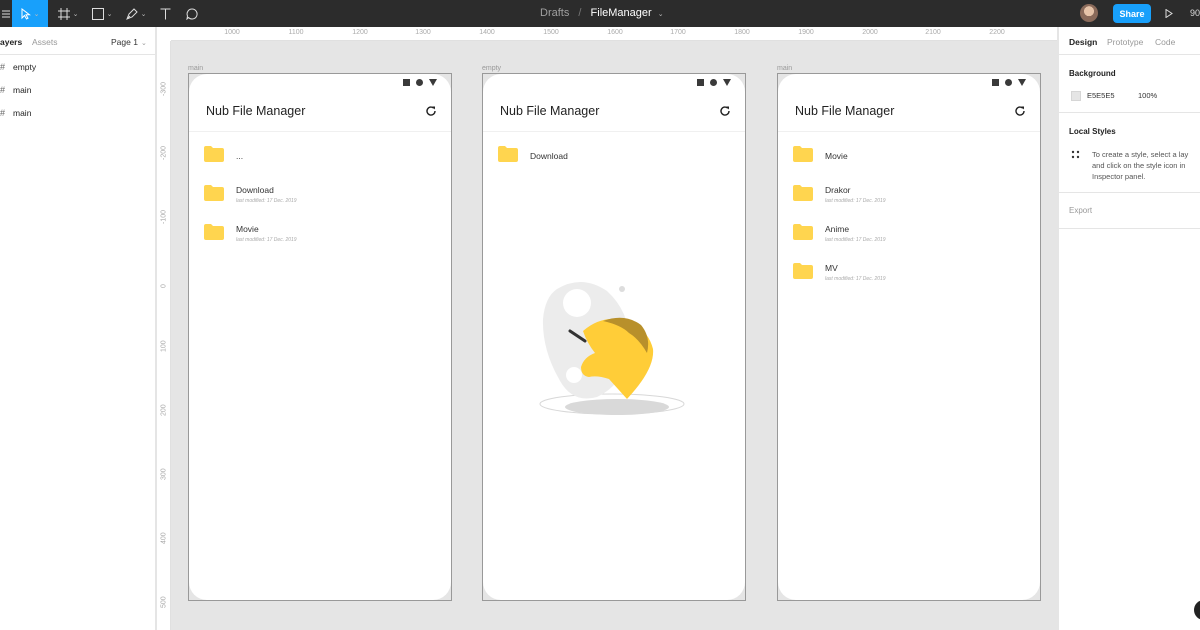 The height and width of the screenshot is (630, 1200). Describe the element at coordinates (909, 277) in the screenshot. I see `list-item: MV last modified: 17 Dec. 2019` at that location.